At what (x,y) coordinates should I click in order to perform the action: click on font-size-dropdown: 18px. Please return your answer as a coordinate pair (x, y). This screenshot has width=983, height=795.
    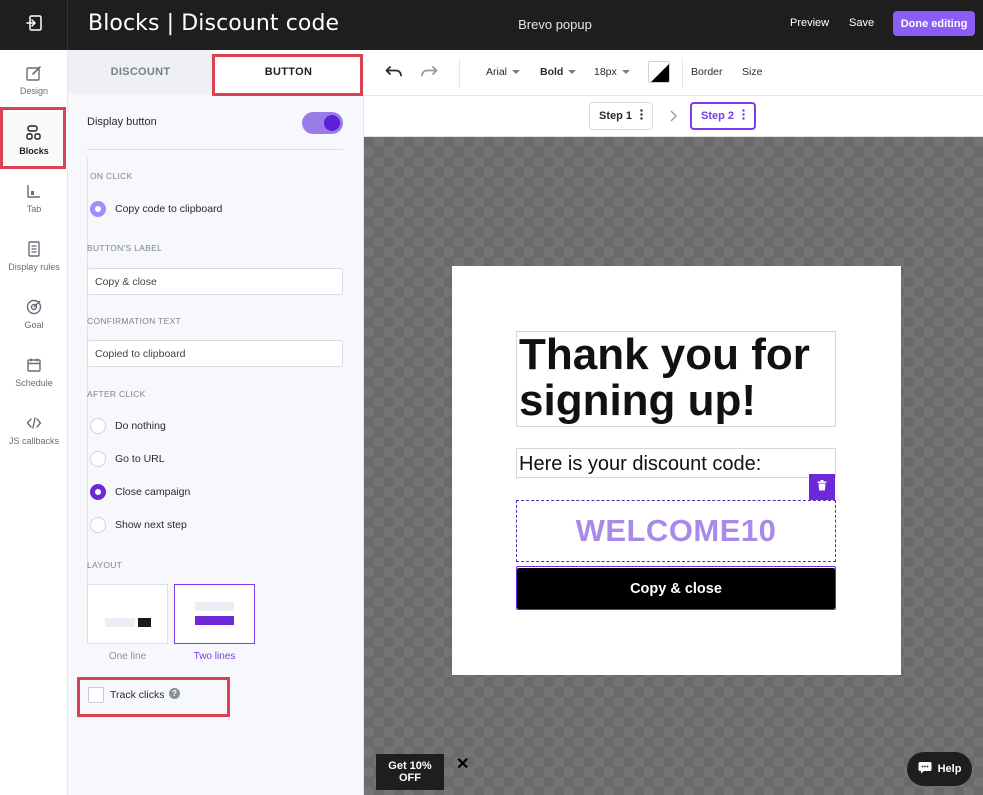
    Looking at the image, I should click on (612, 72).